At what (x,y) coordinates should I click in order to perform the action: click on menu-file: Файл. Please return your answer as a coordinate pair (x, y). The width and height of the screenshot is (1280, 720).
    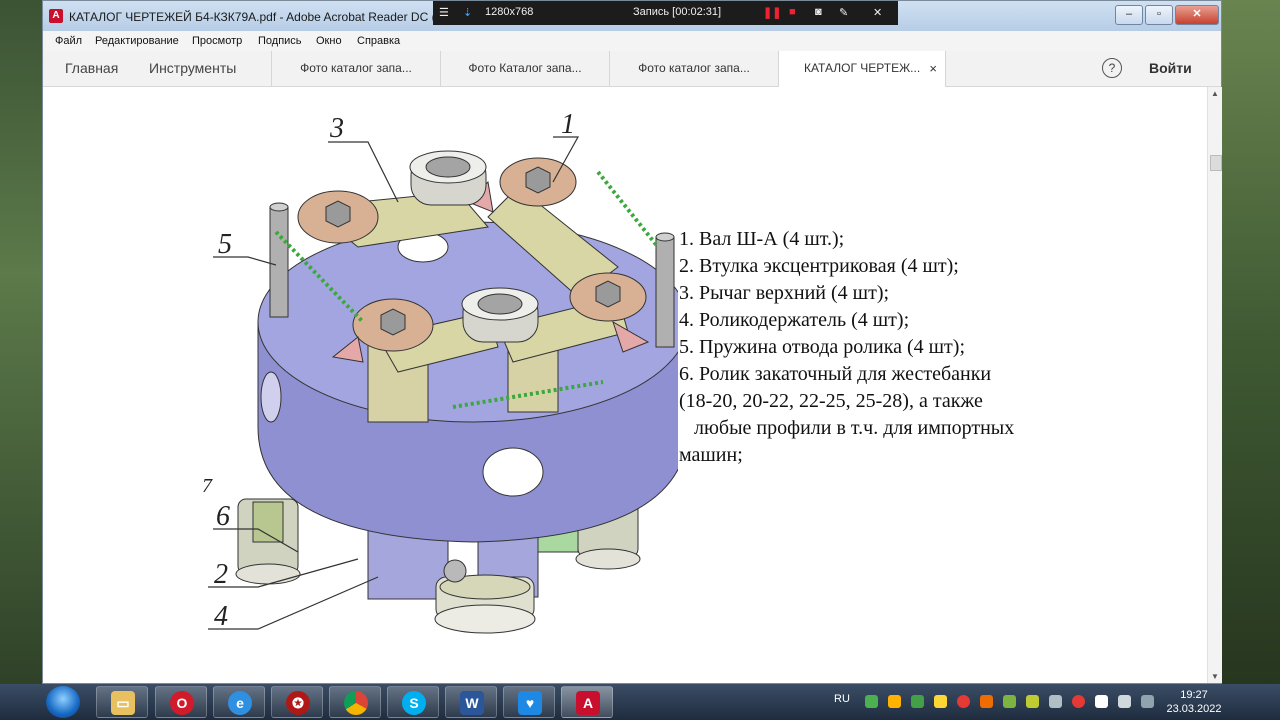
    Looking at the image, I should click on (68, 41).